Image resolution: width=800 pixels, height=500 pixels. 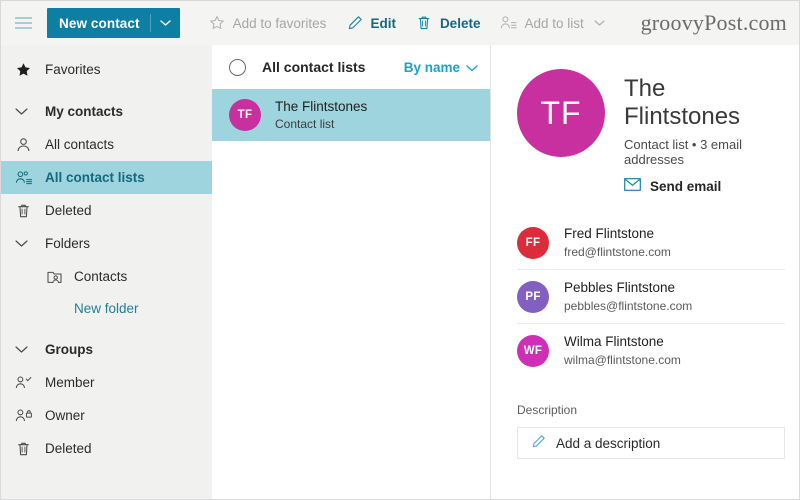 I want to click on sidebar-item-favorites: Favorites, so click(x=106, y=69).